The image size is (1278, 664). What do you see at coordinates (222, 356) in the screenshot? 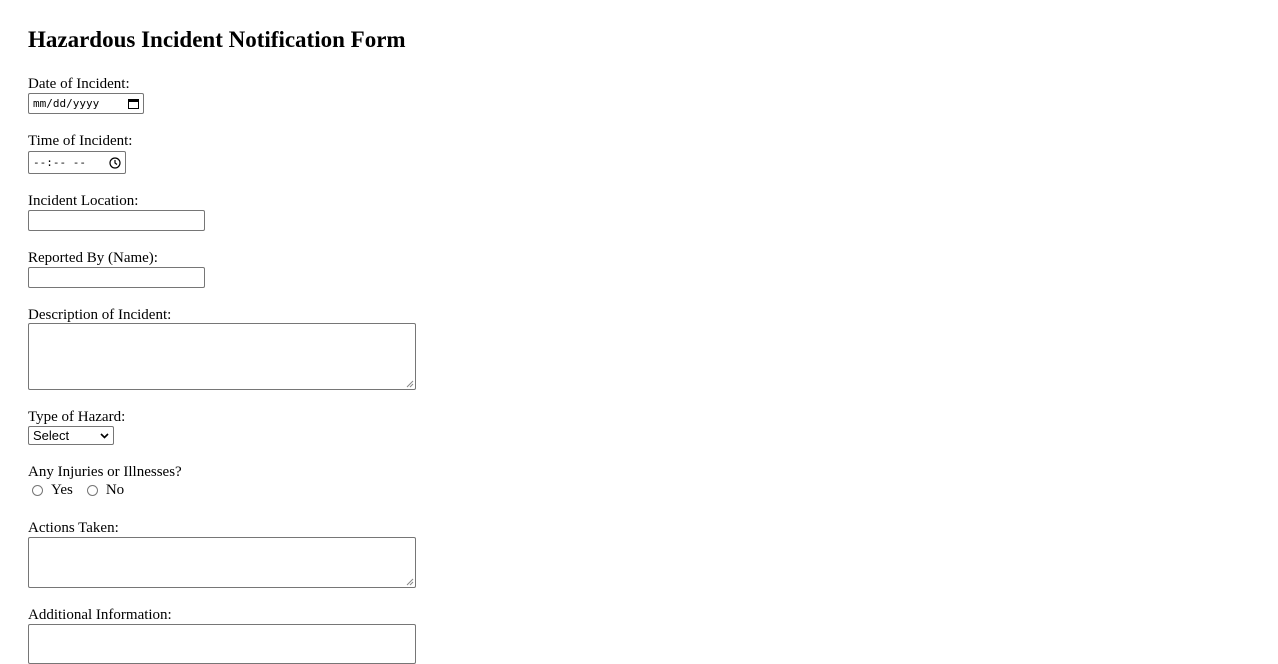
I see `description-textarea` at bounding box center [222, 356].